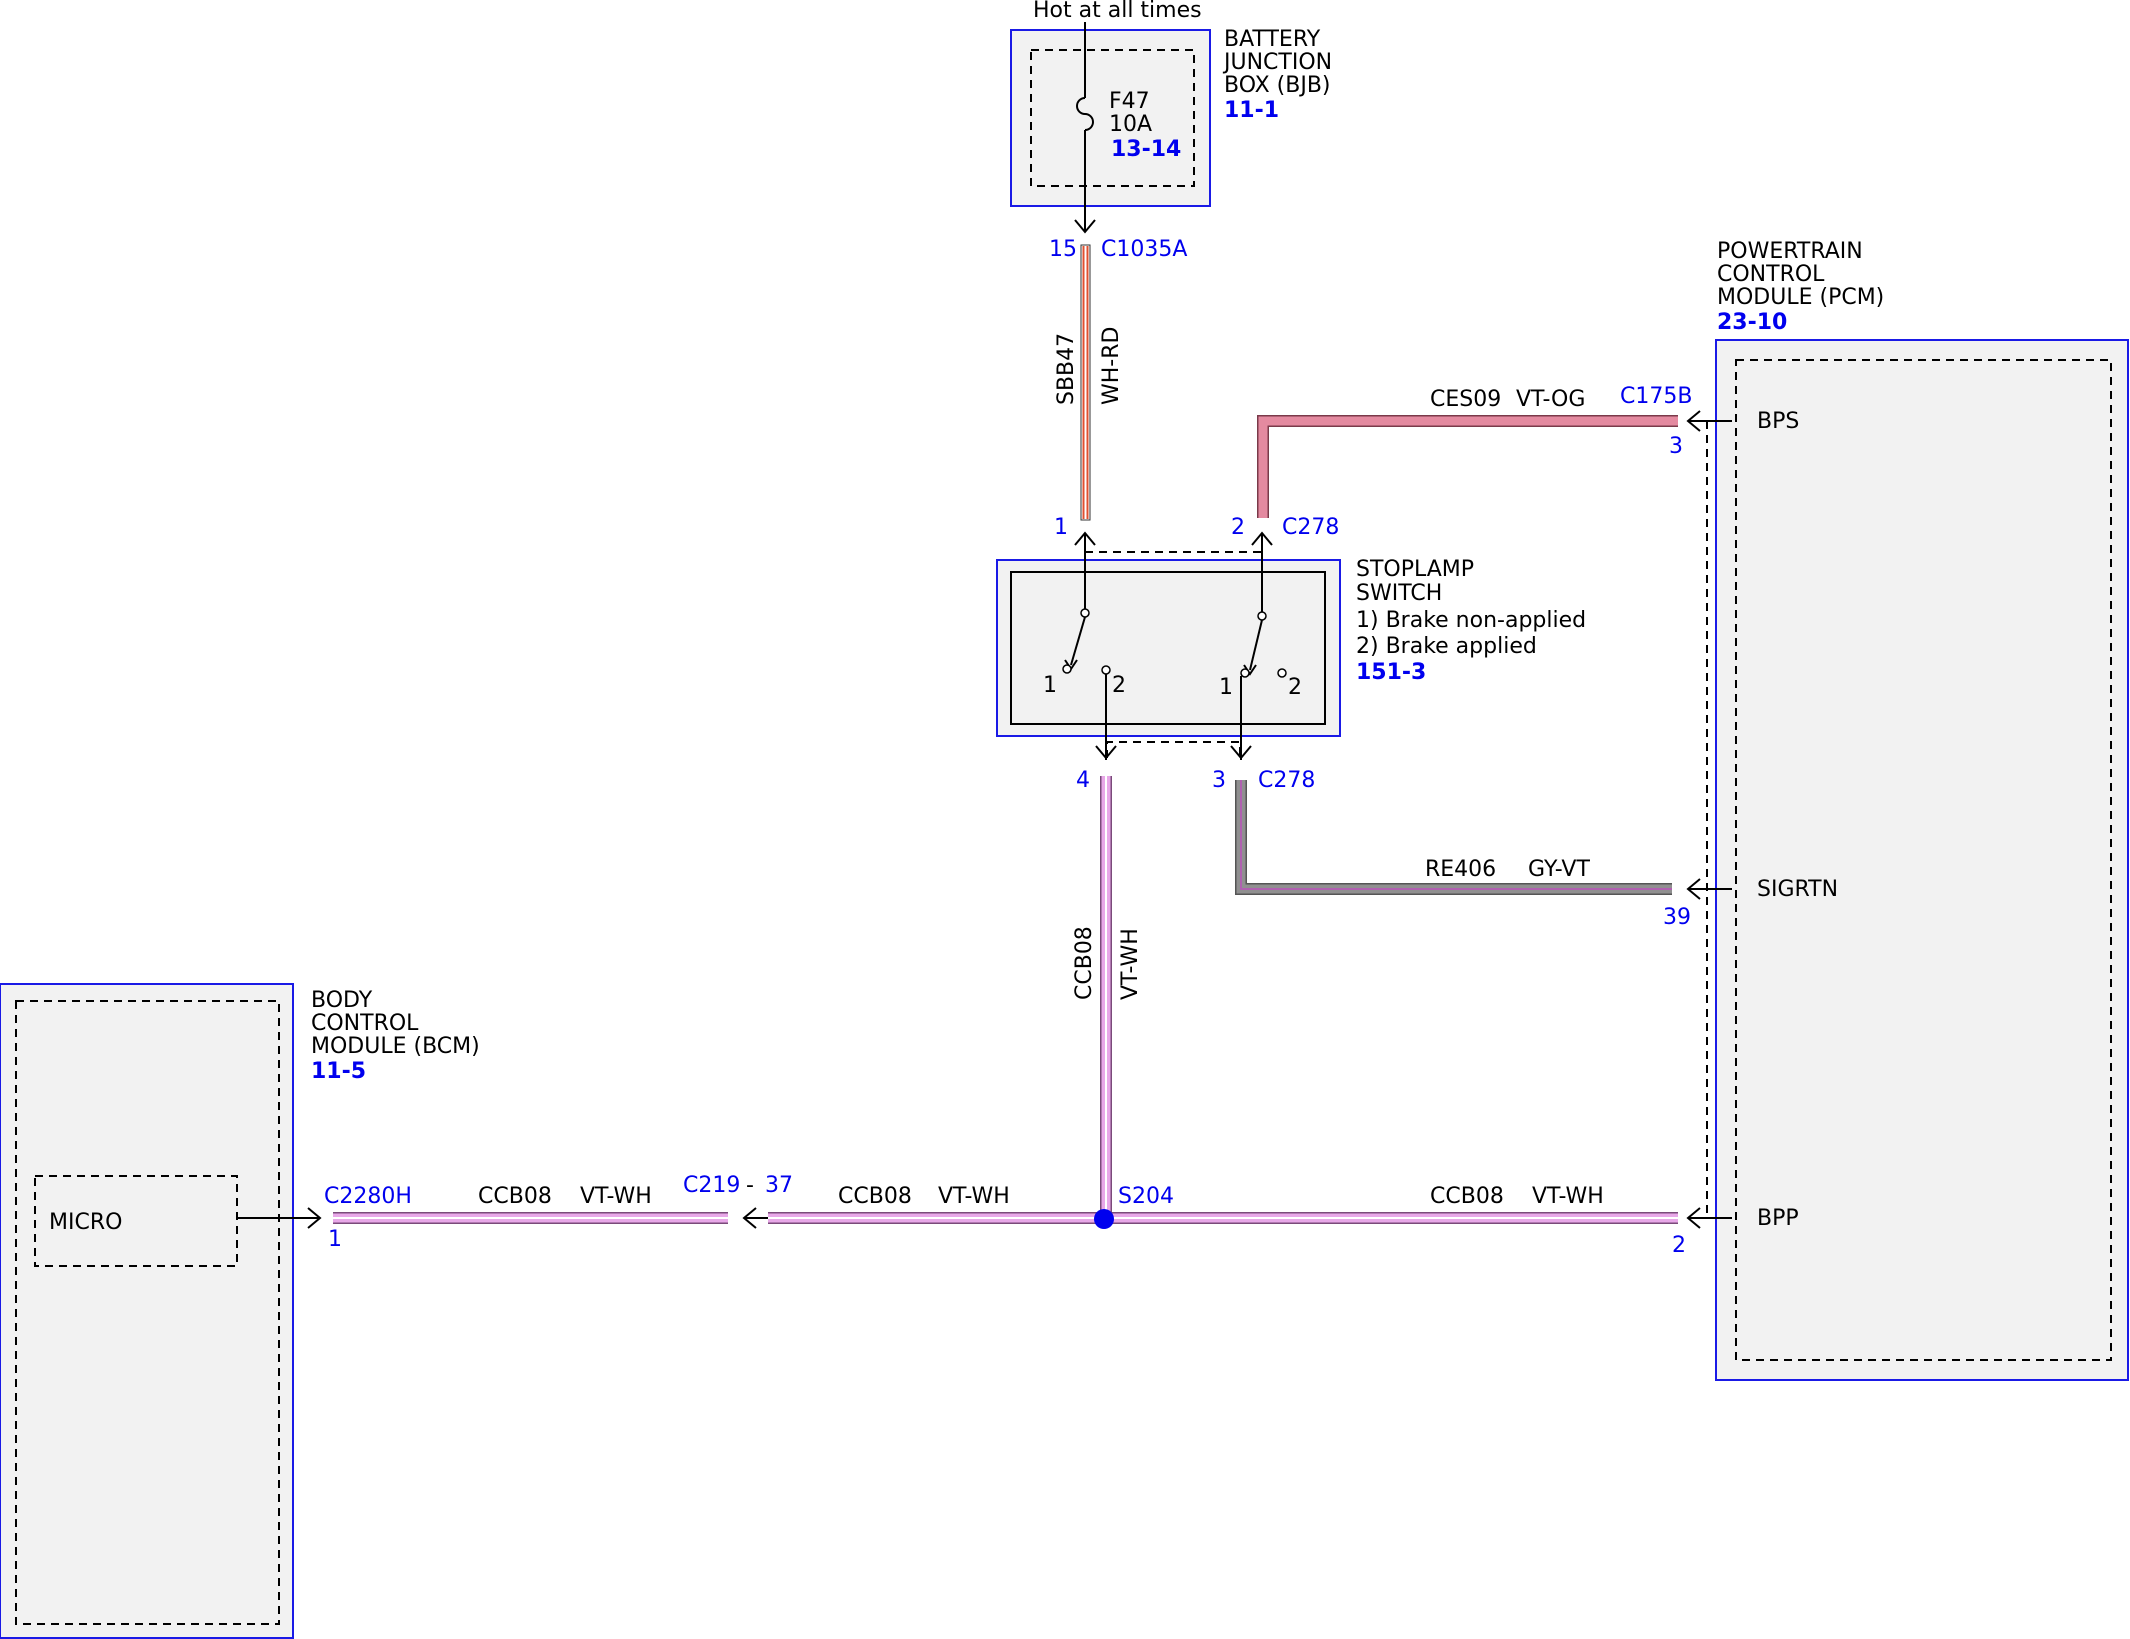  I want to click on wire-ccb08-mid-color: VT-WH, so click(974, 1196).